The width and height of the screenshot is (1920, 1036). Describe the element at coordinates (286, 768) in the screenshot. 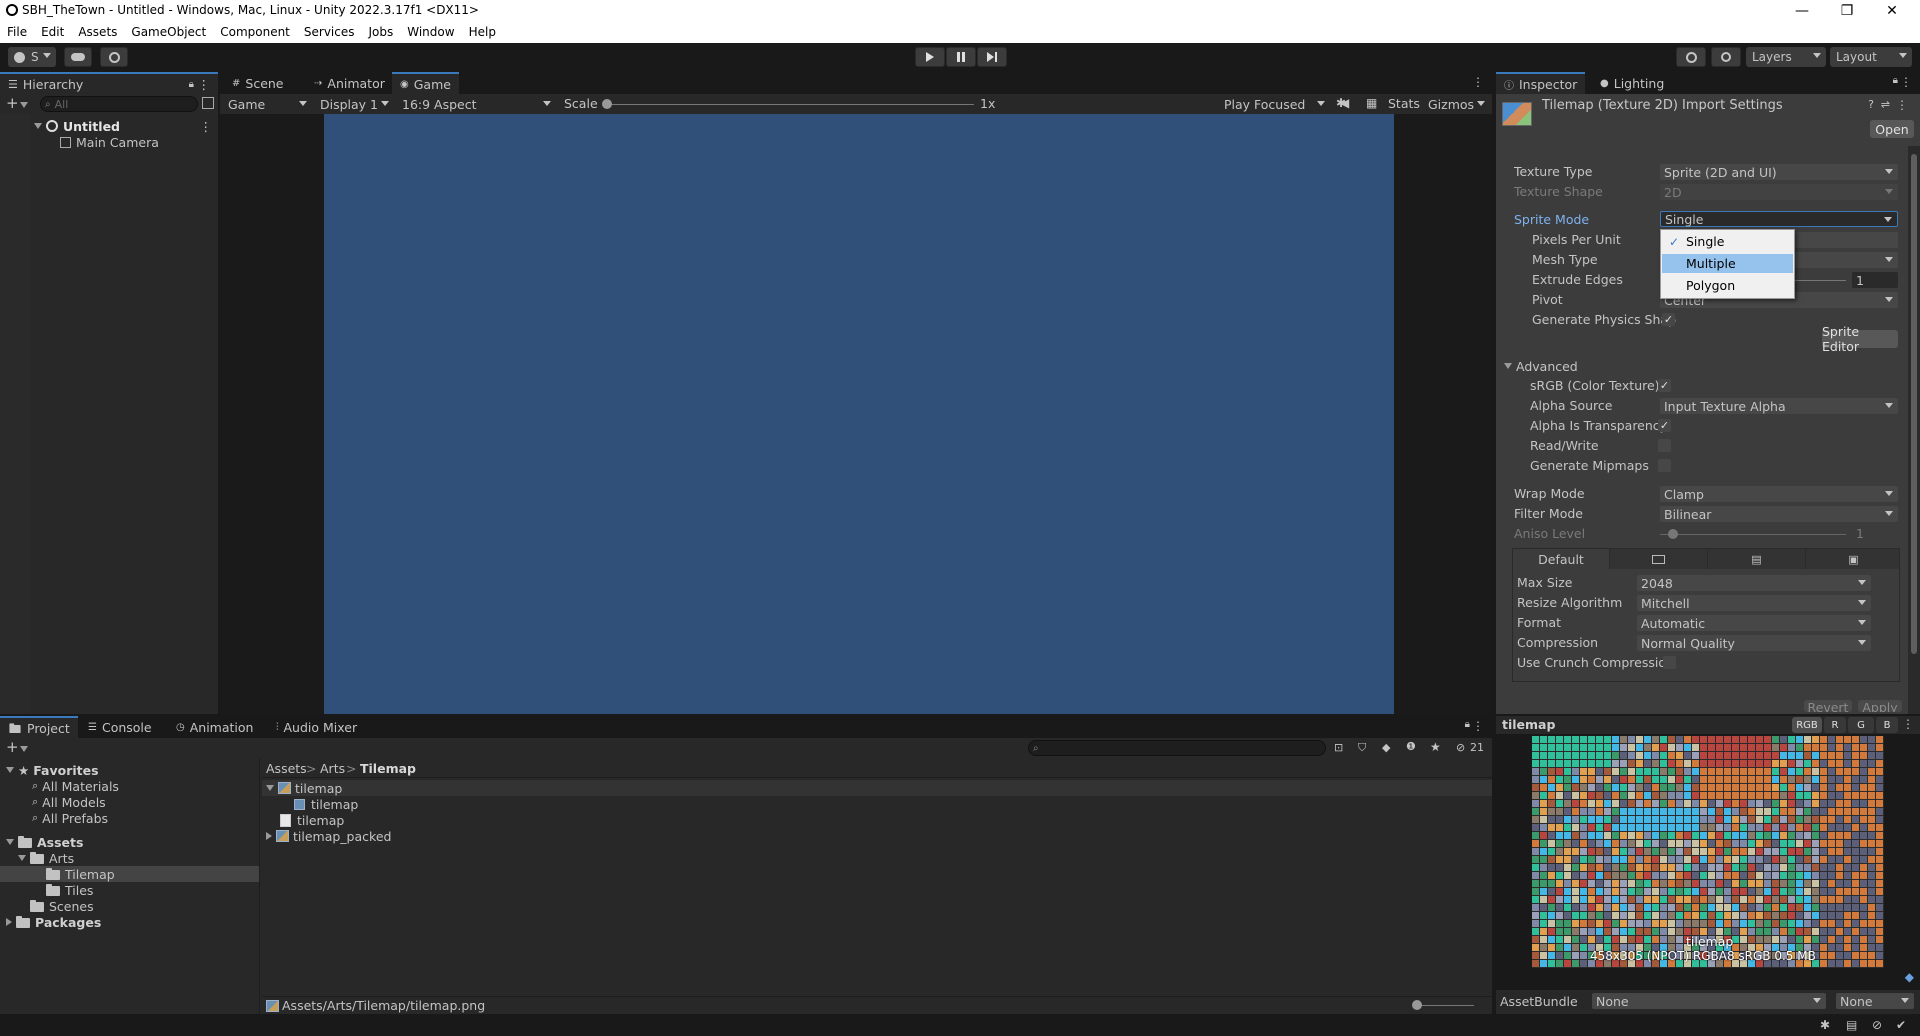

I see `breadcrumb-assets: Assets` at that location.